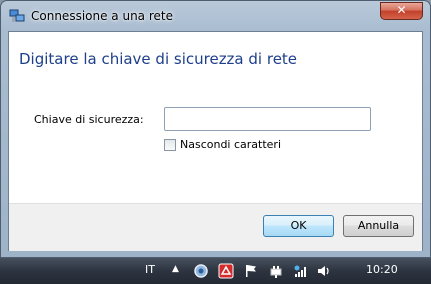 The width and height of the screenshot is (431, 284). Describe the element at coordinates (215, 16) in the screenshot. I see `title-bar: Connessione a una rete ✕` at that location.